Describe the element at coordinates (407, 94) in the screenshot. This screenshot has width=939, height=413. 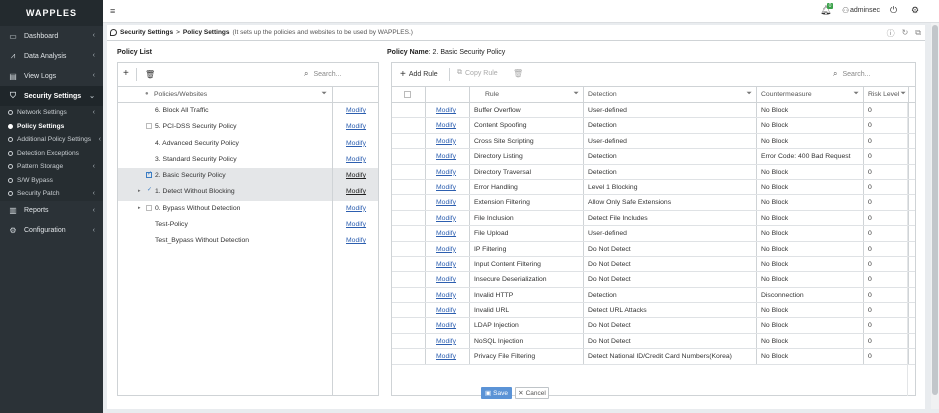
I see `select-all-checkbox` at that location.